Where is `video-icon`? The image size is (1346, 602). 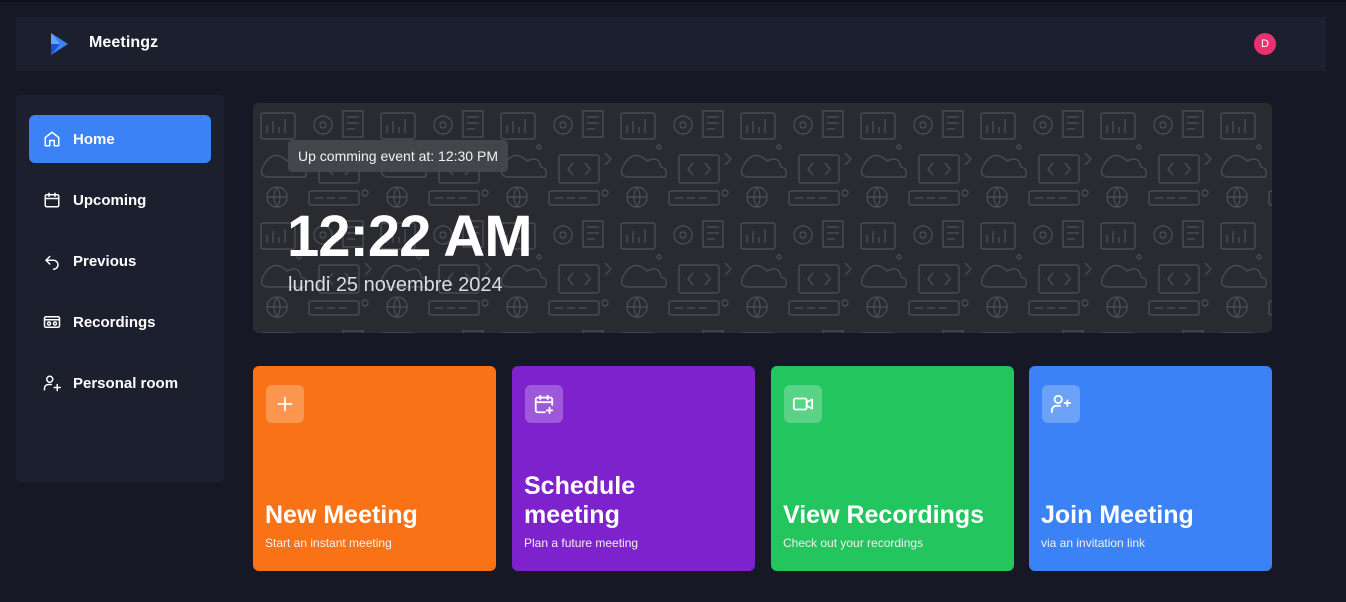 video-icon is located at coordinates (803, 404).